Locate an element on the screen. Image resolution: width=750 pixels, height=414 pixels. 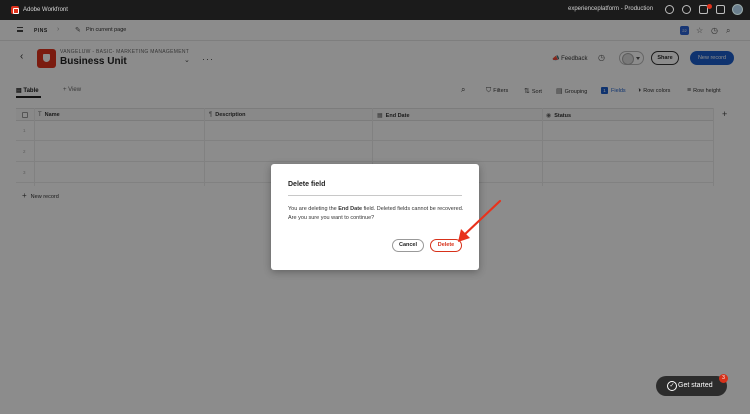
get-started-badge: 3 is located at coordinates (723, 378).